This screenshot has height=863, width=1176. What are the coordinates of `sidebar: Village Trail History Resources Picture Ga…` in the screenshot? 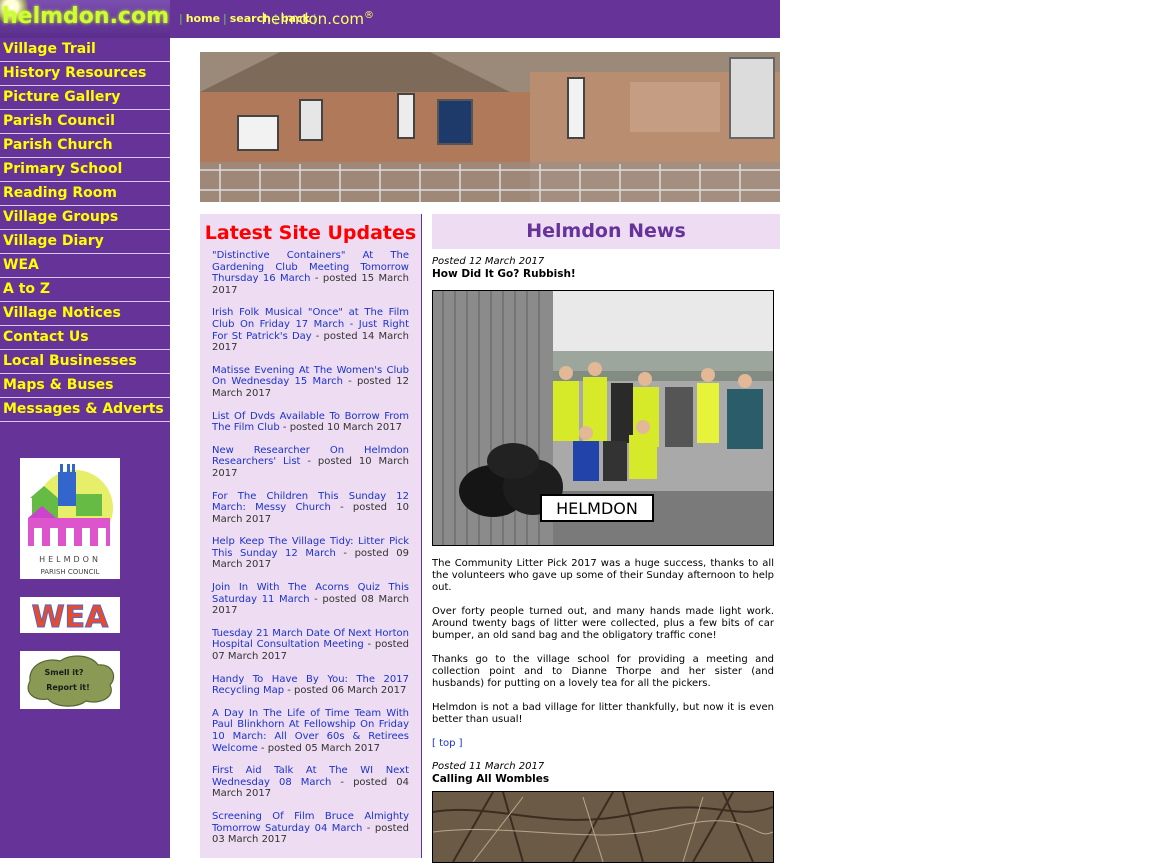 It's located at (85, 448).